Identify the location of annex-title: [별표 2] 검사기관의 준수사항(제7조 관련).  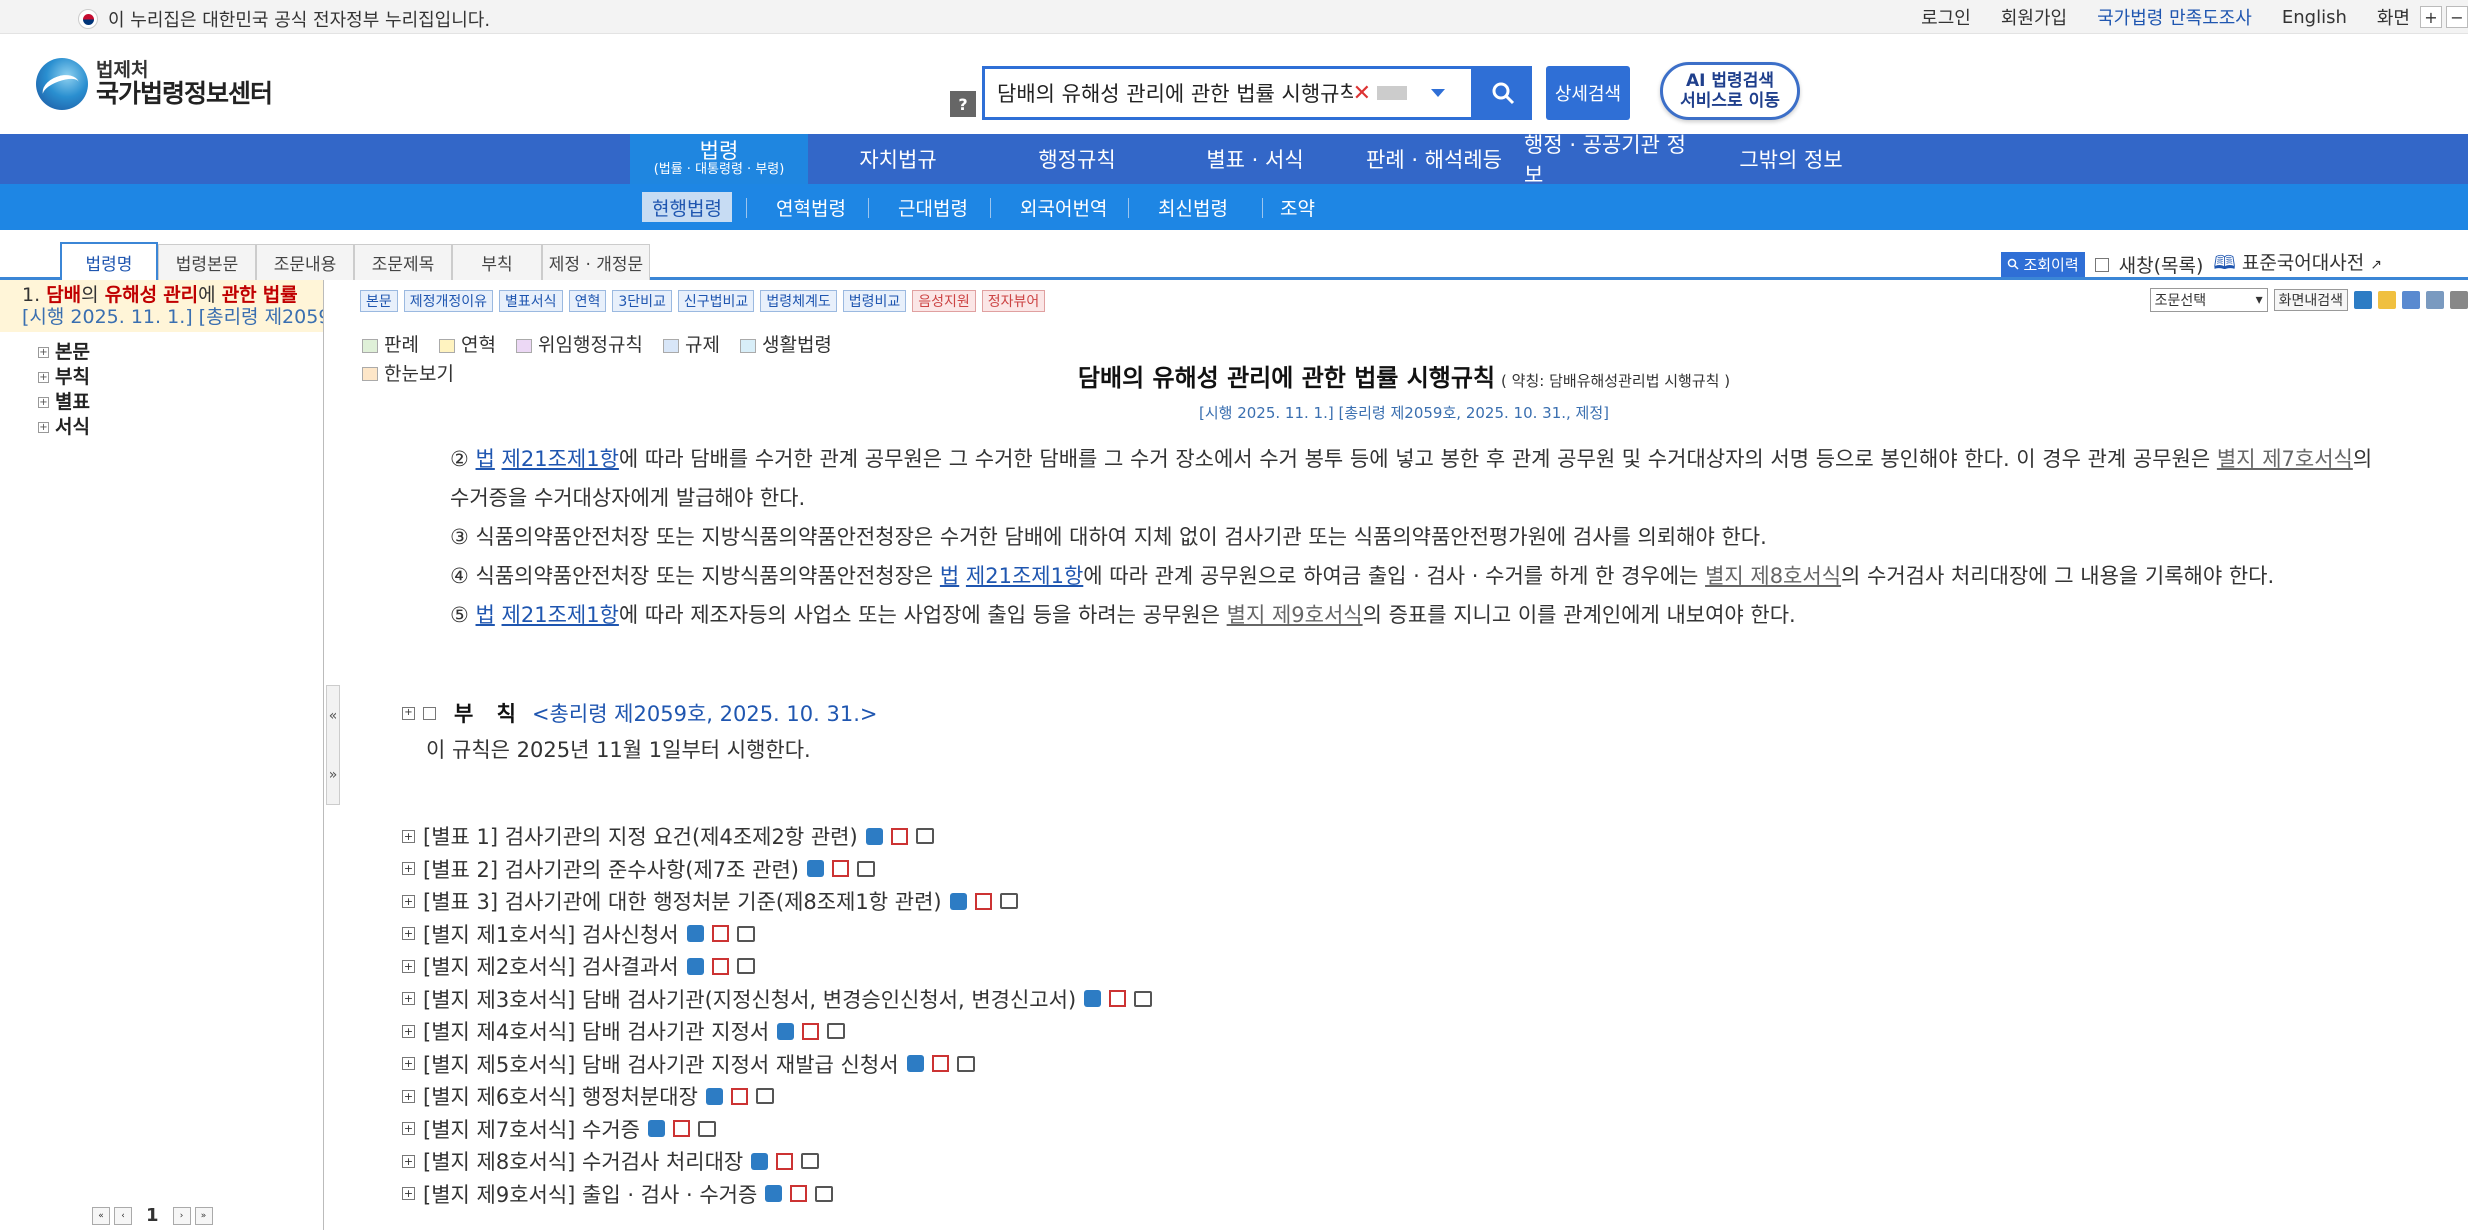
(611, 869).